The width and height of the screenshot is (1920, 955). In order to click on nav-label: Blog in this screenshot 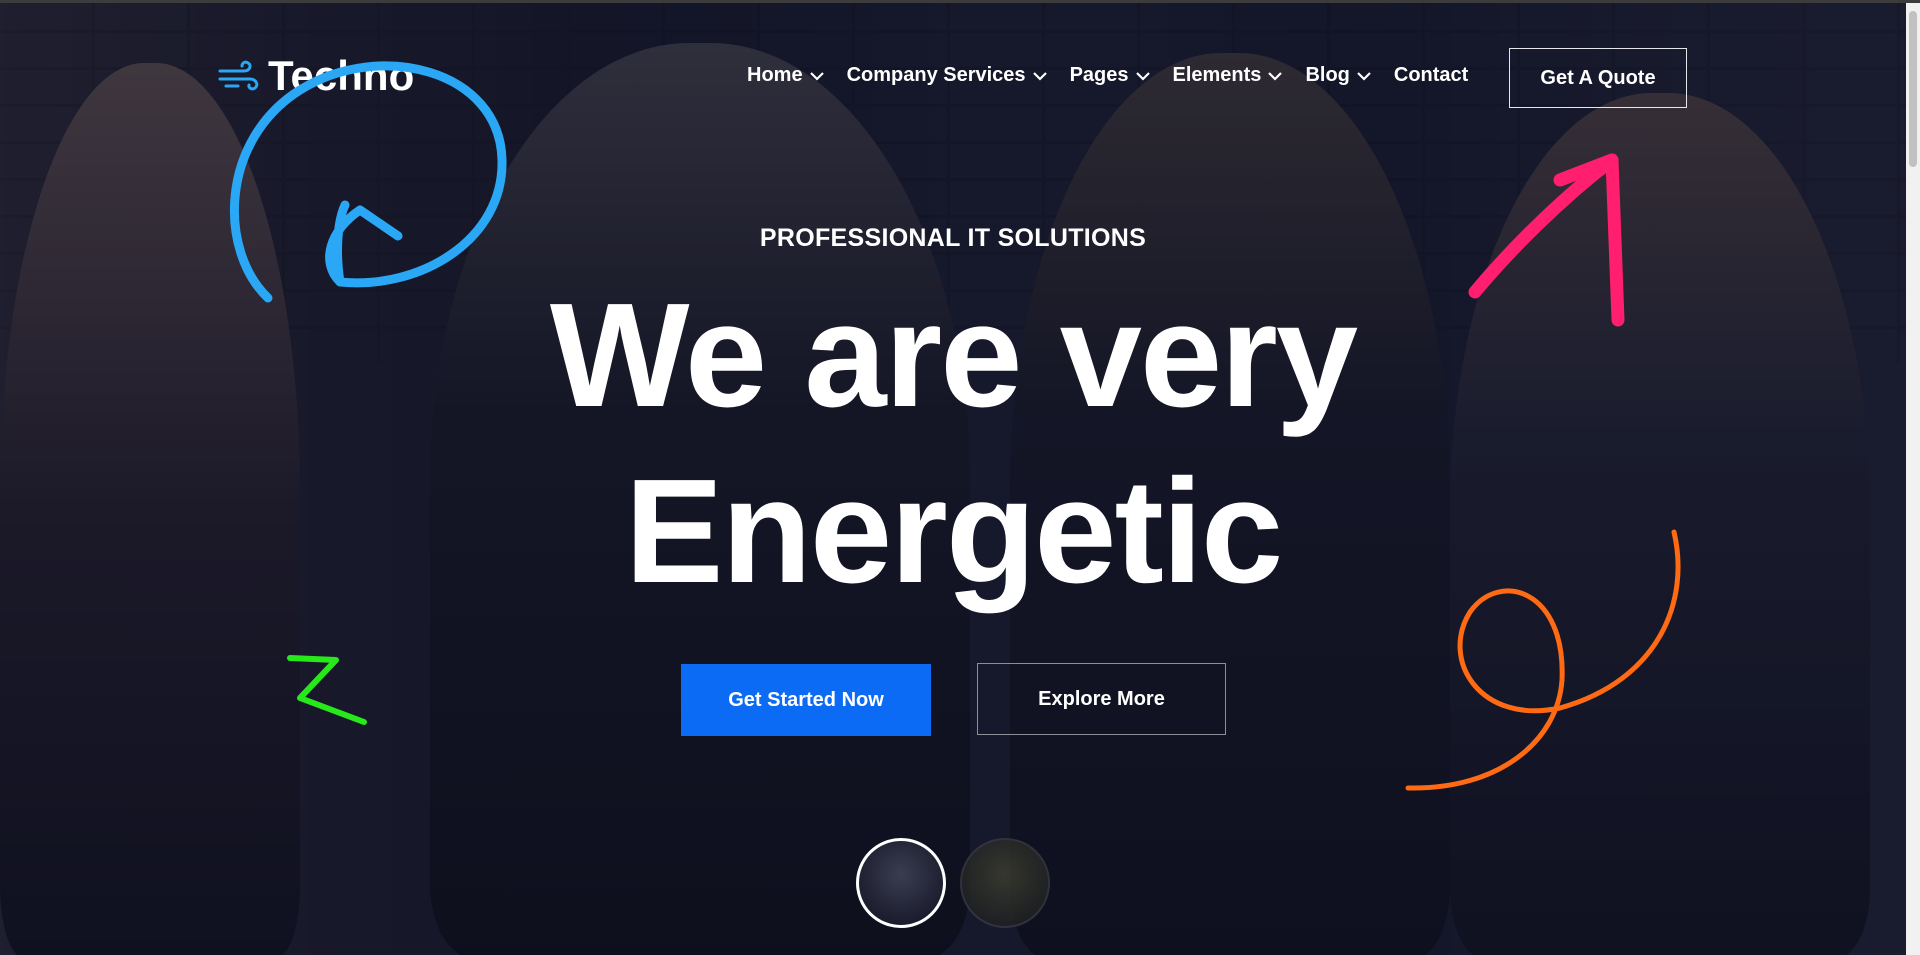, I will do `click(1327, 75)`.